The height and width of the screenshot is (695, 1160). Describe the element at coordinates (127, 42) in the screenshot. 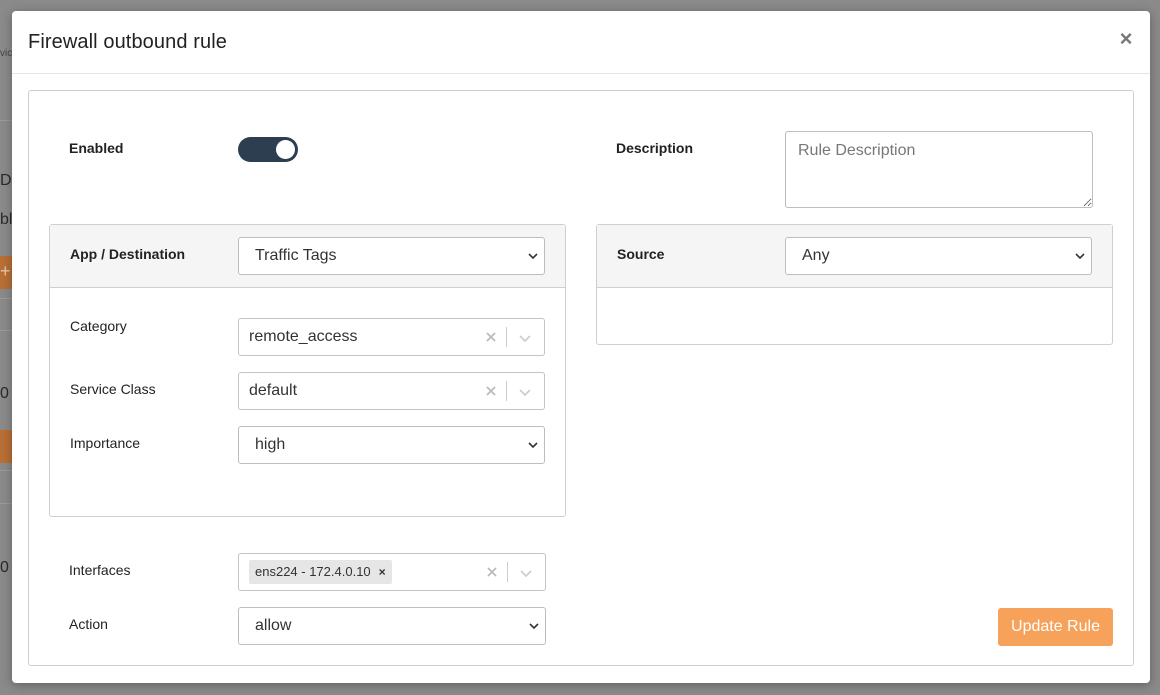

I see `modal-title: Firewall outbound rule` at that location.